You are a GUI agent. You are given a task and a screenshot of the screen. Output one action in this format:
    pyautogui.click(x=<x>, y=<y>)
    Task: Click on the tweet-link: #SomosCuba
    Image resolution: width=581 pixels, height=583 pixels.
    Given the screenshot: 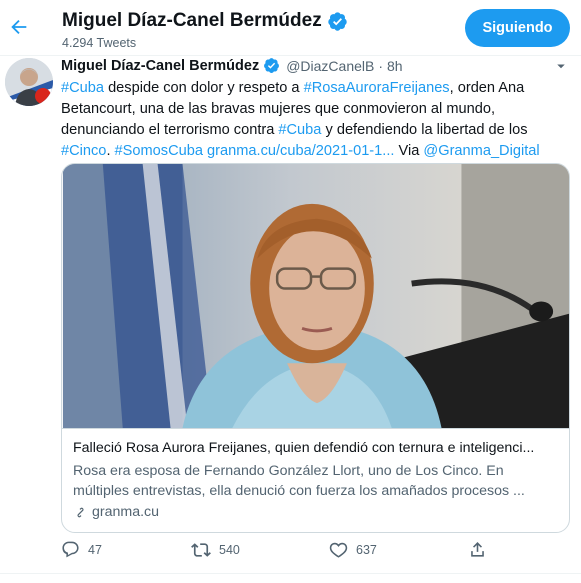 What is the action you would take?
    pyautogui.click(x=159, y=151)
    